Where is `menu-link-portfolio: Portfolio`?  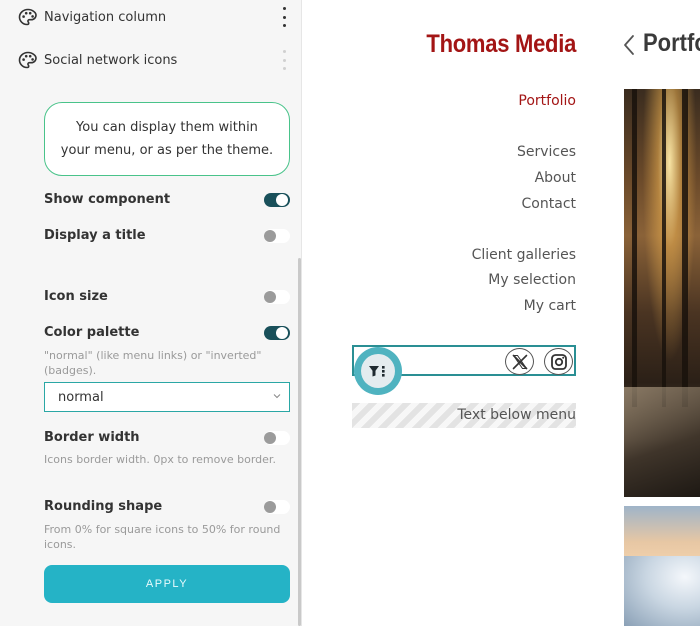
menu-link-portfolio: Portfolio is located at coordinates (547, 101).